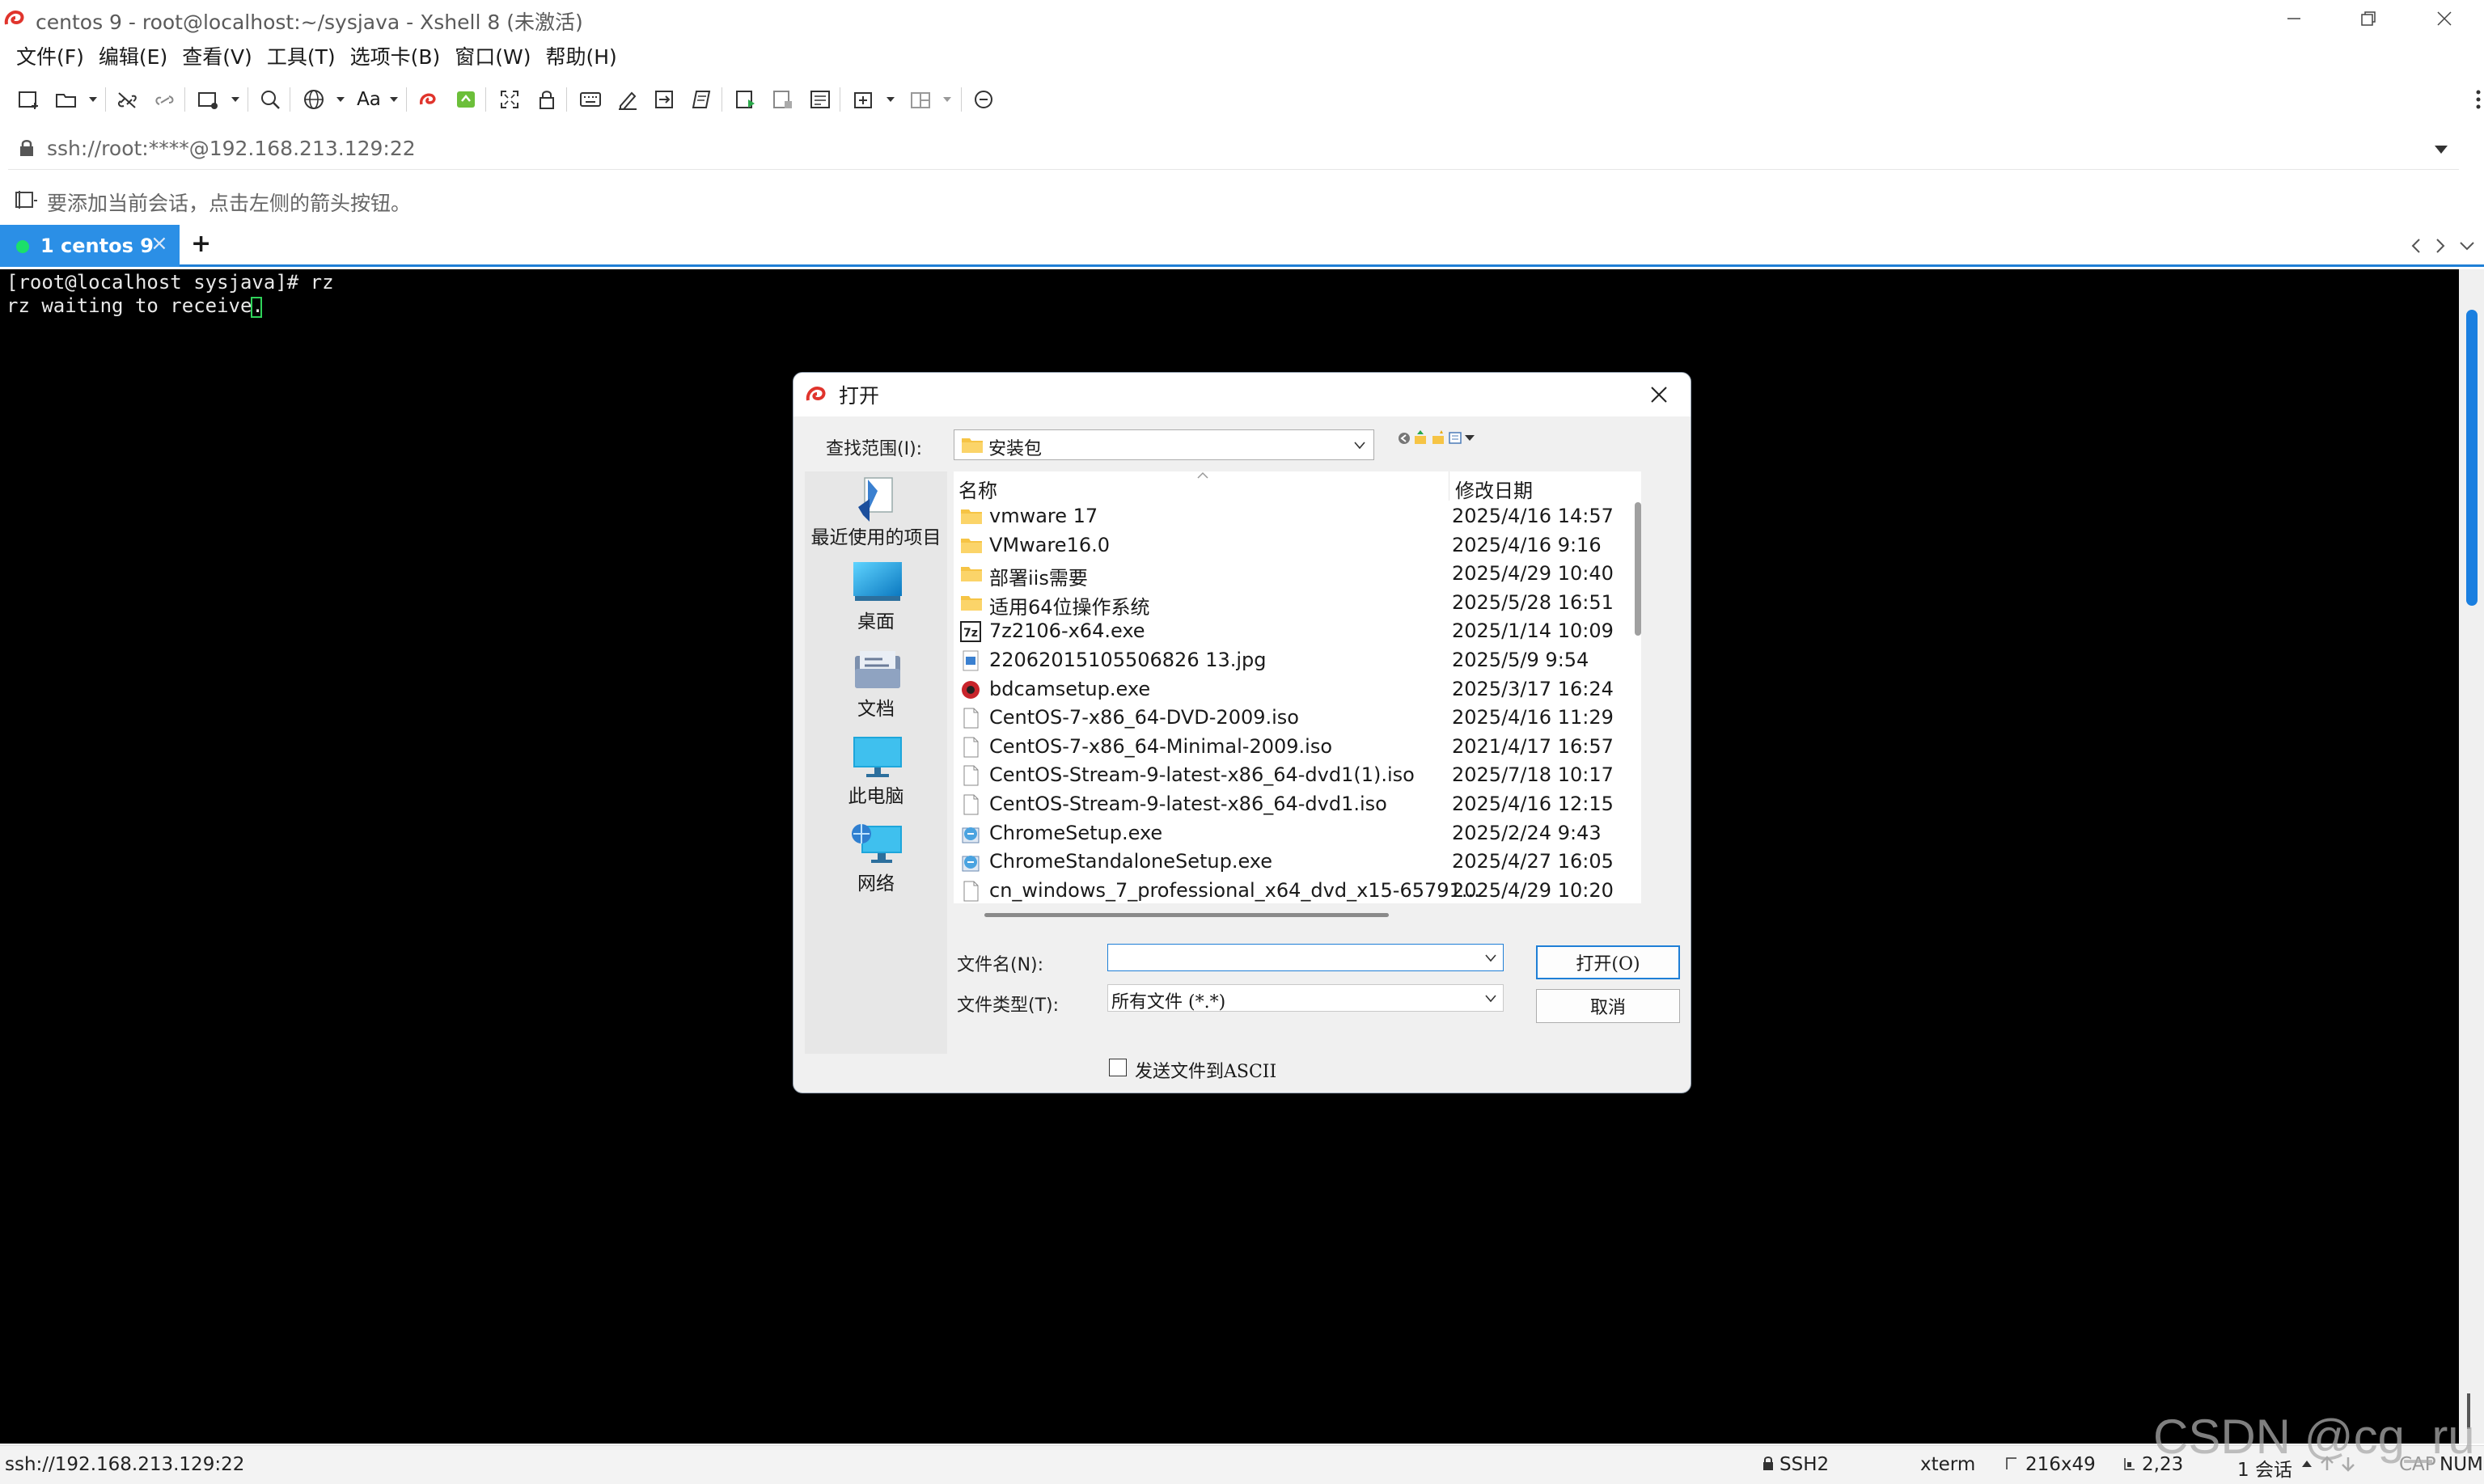  What do you see at coordinates (201, 244) in the screenshot?
I see `new-tab-button: +` at bounding box center [201, 244].